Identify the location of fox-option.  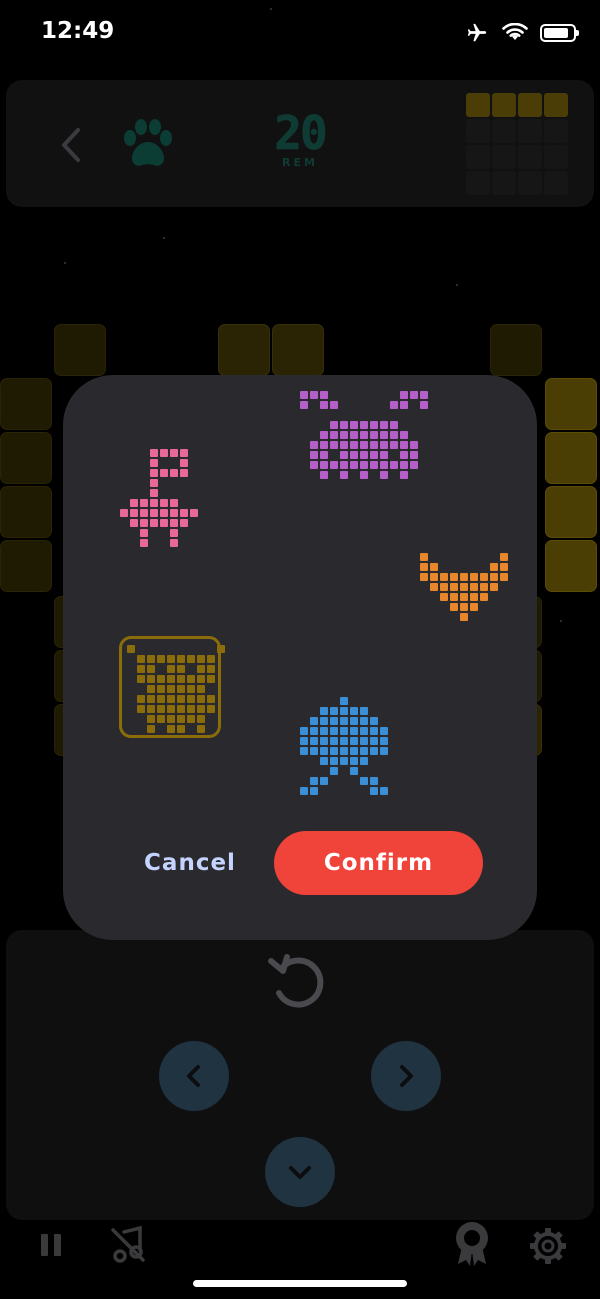
(464, 587).